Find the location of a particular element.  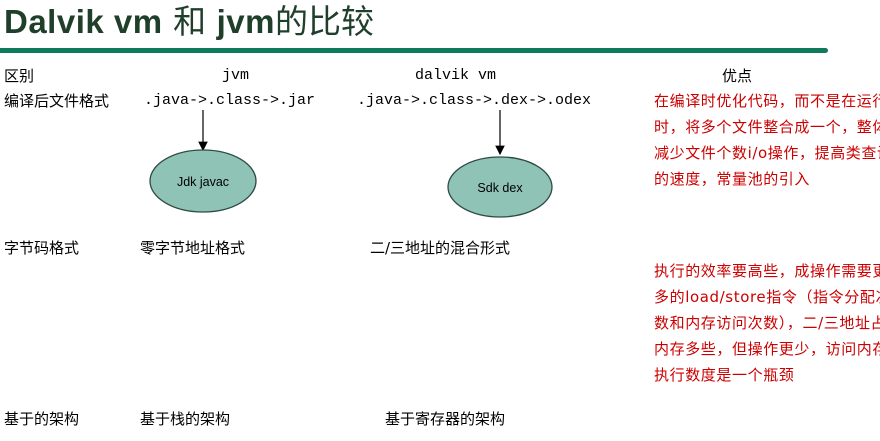

jvm-tool-label: Jdk javac is located at coordinates (203, 182).